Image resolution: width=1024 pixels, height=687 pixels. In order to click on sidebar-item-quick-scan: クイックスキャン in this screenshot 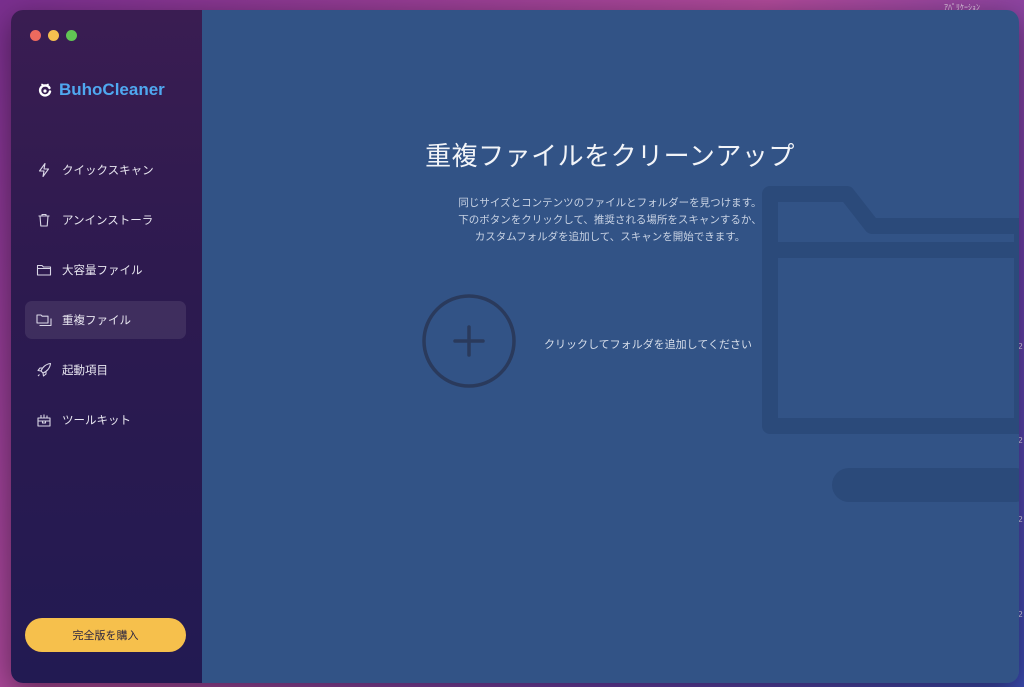, I will do `click(105, 170)`.